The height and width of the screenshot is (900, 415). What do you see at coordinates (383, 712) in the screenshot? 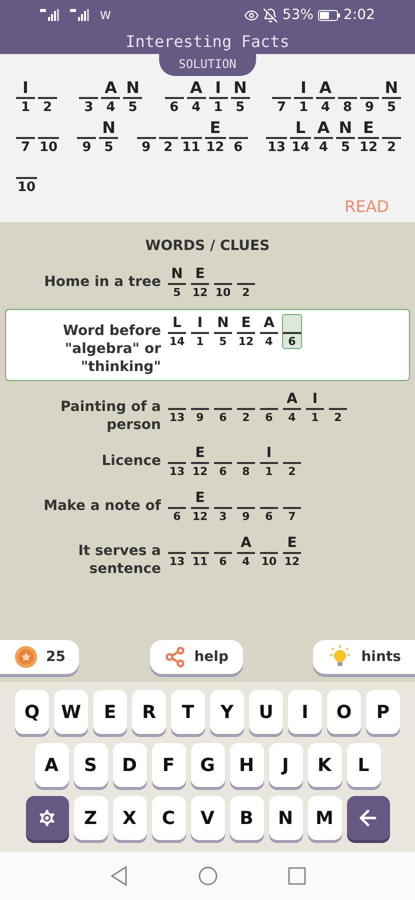
I see `letter-key: P` at bounding box center [383, 712].